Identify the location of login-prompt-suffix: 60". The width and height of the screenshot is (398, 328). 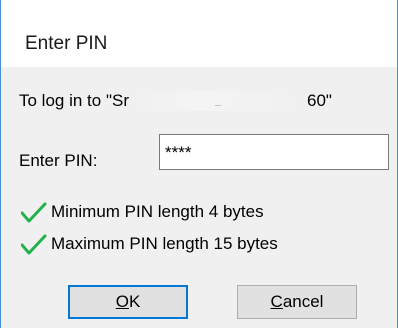
(319, 100).